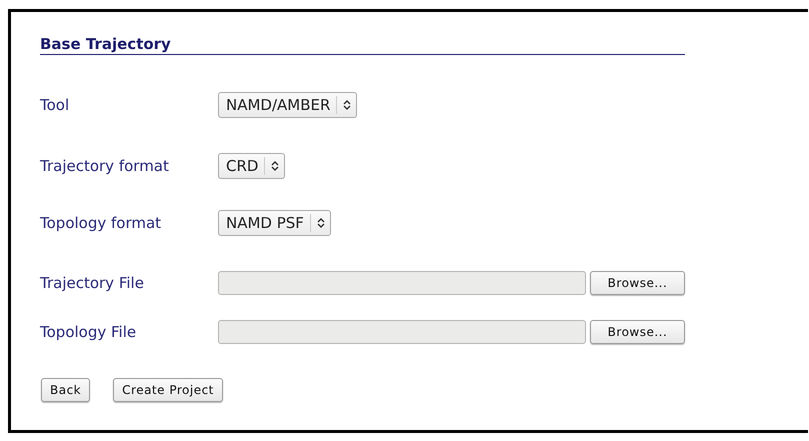  I want to click on field-label: Trajectory format, so click(105, 166).